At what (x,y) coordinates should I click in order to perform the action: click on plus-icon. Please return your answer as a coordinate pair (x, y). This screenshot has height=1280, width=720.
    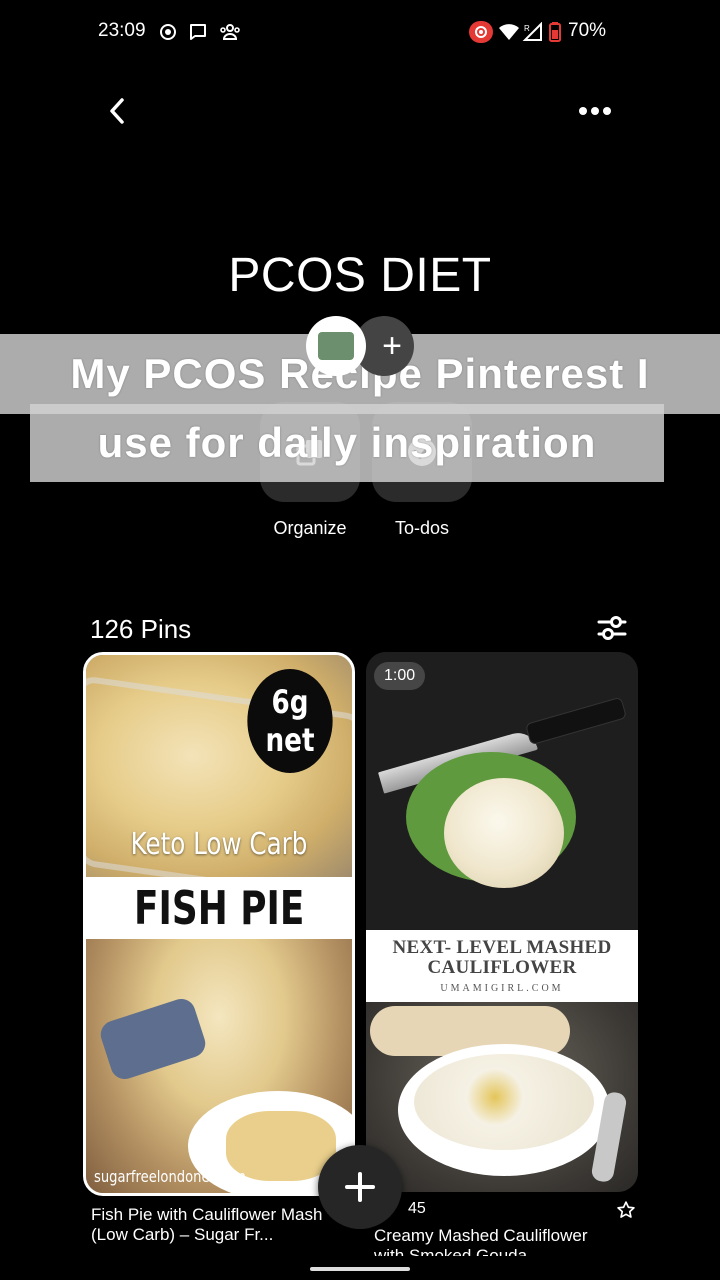
    Looking at the image, I should click on (360, 1187).